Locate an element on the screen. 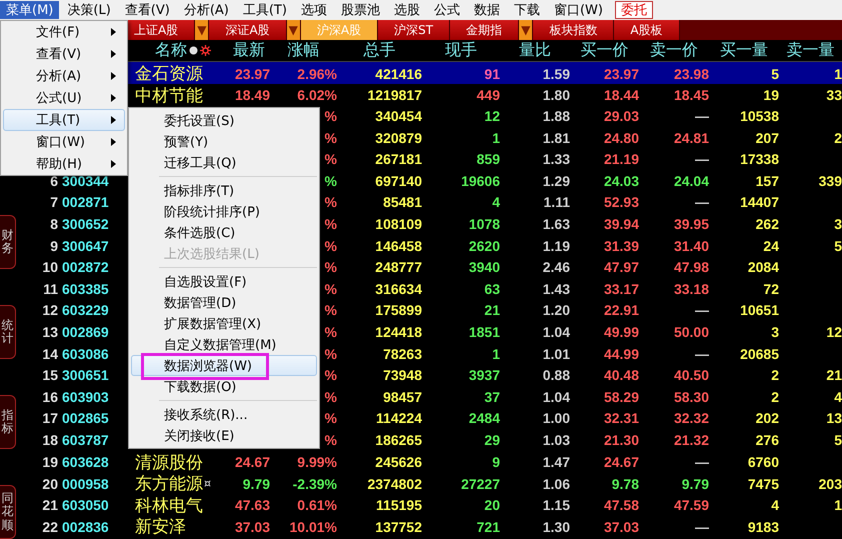 The image size is (842, 539). sun-icon is located at coordinates (205, 50).